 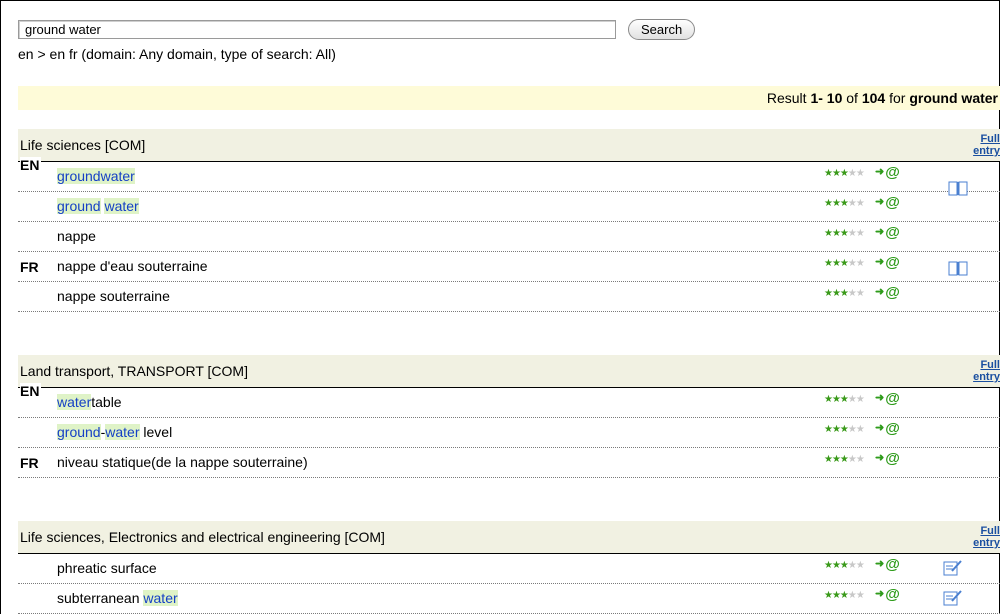 What do you see at coordinates (509, 177) in the screenshot?
I see `term-row: groundwater ★★★★★ ➜@` at bounding box center [509, 177].